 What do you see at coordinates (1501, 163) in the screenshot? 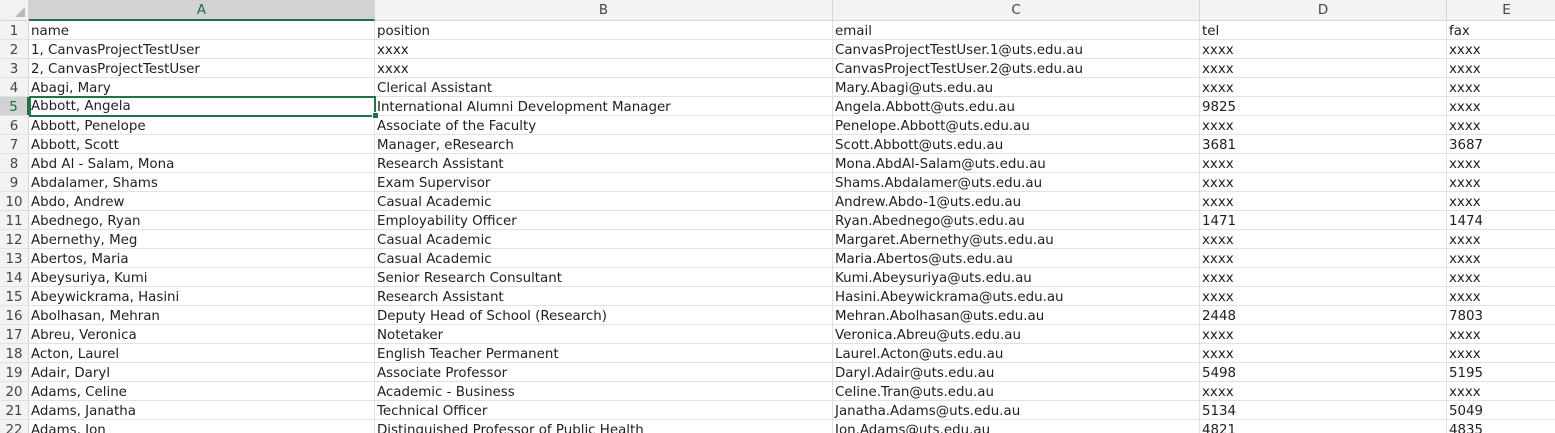
I see `cell-e8: xxxx` at bounding box center [1501, 163].